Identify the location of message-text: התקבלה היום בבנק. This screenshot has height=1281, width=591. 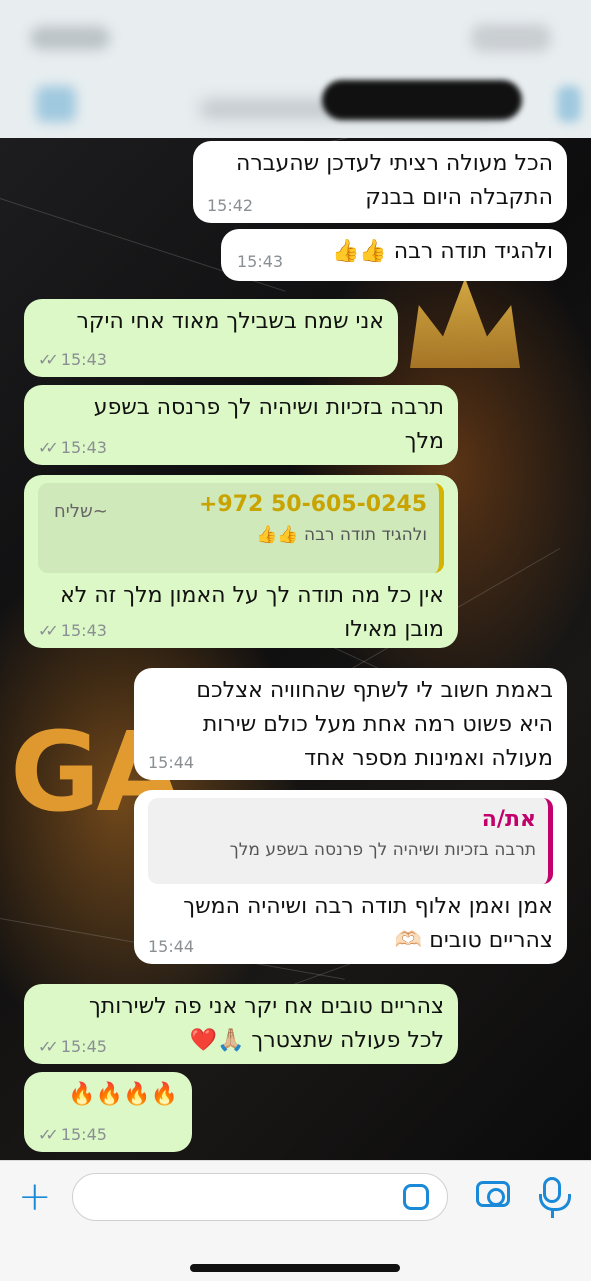
(459, 197).